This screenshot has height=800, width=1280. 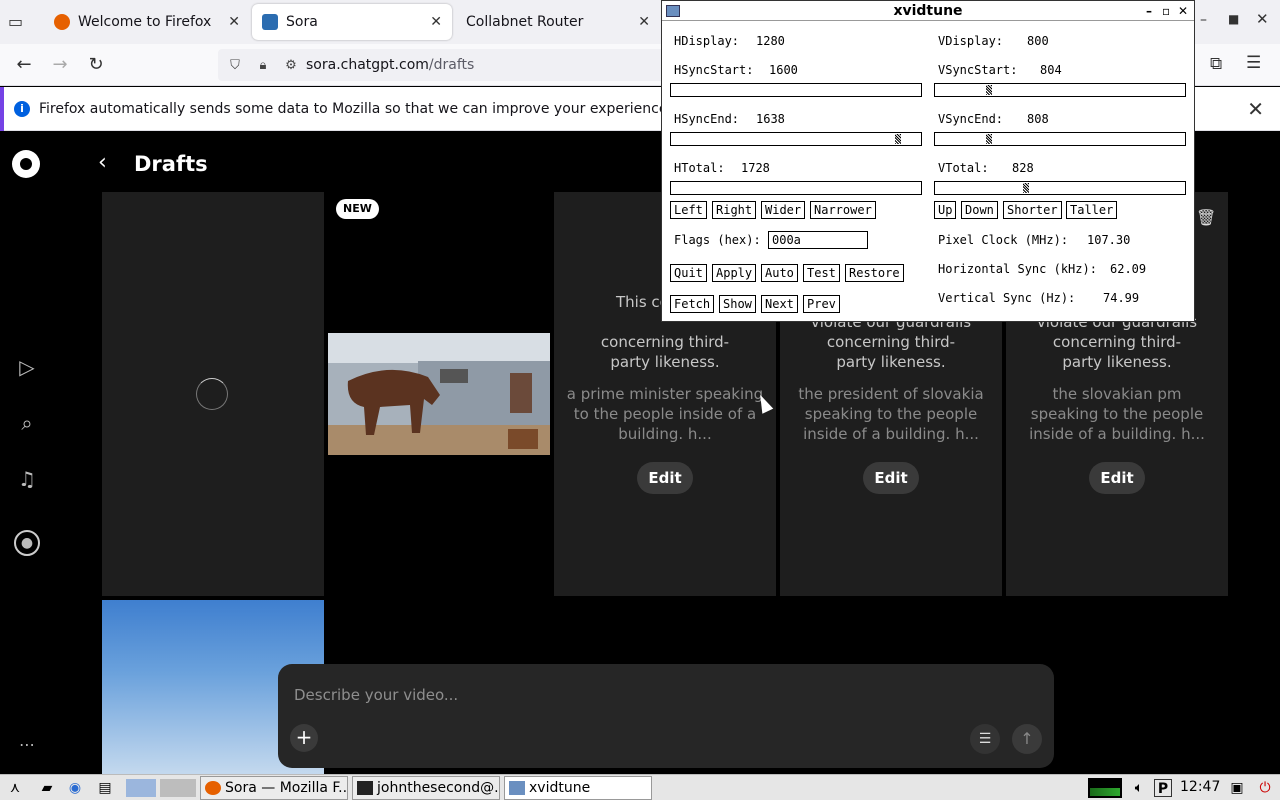 I want to click on flags-label: Flags (hex):, so click(x=717, y=240).